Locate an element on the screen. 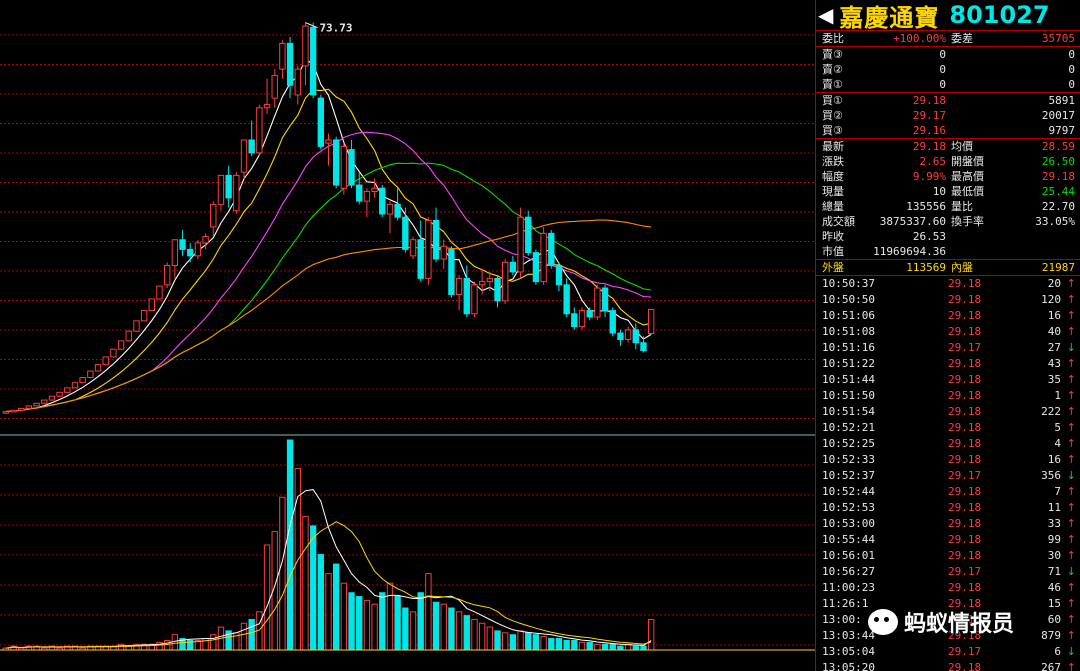 The width and height of the screenshot is (1080, 671). tick-volume: 40 is located at coordinates (1054, 331).